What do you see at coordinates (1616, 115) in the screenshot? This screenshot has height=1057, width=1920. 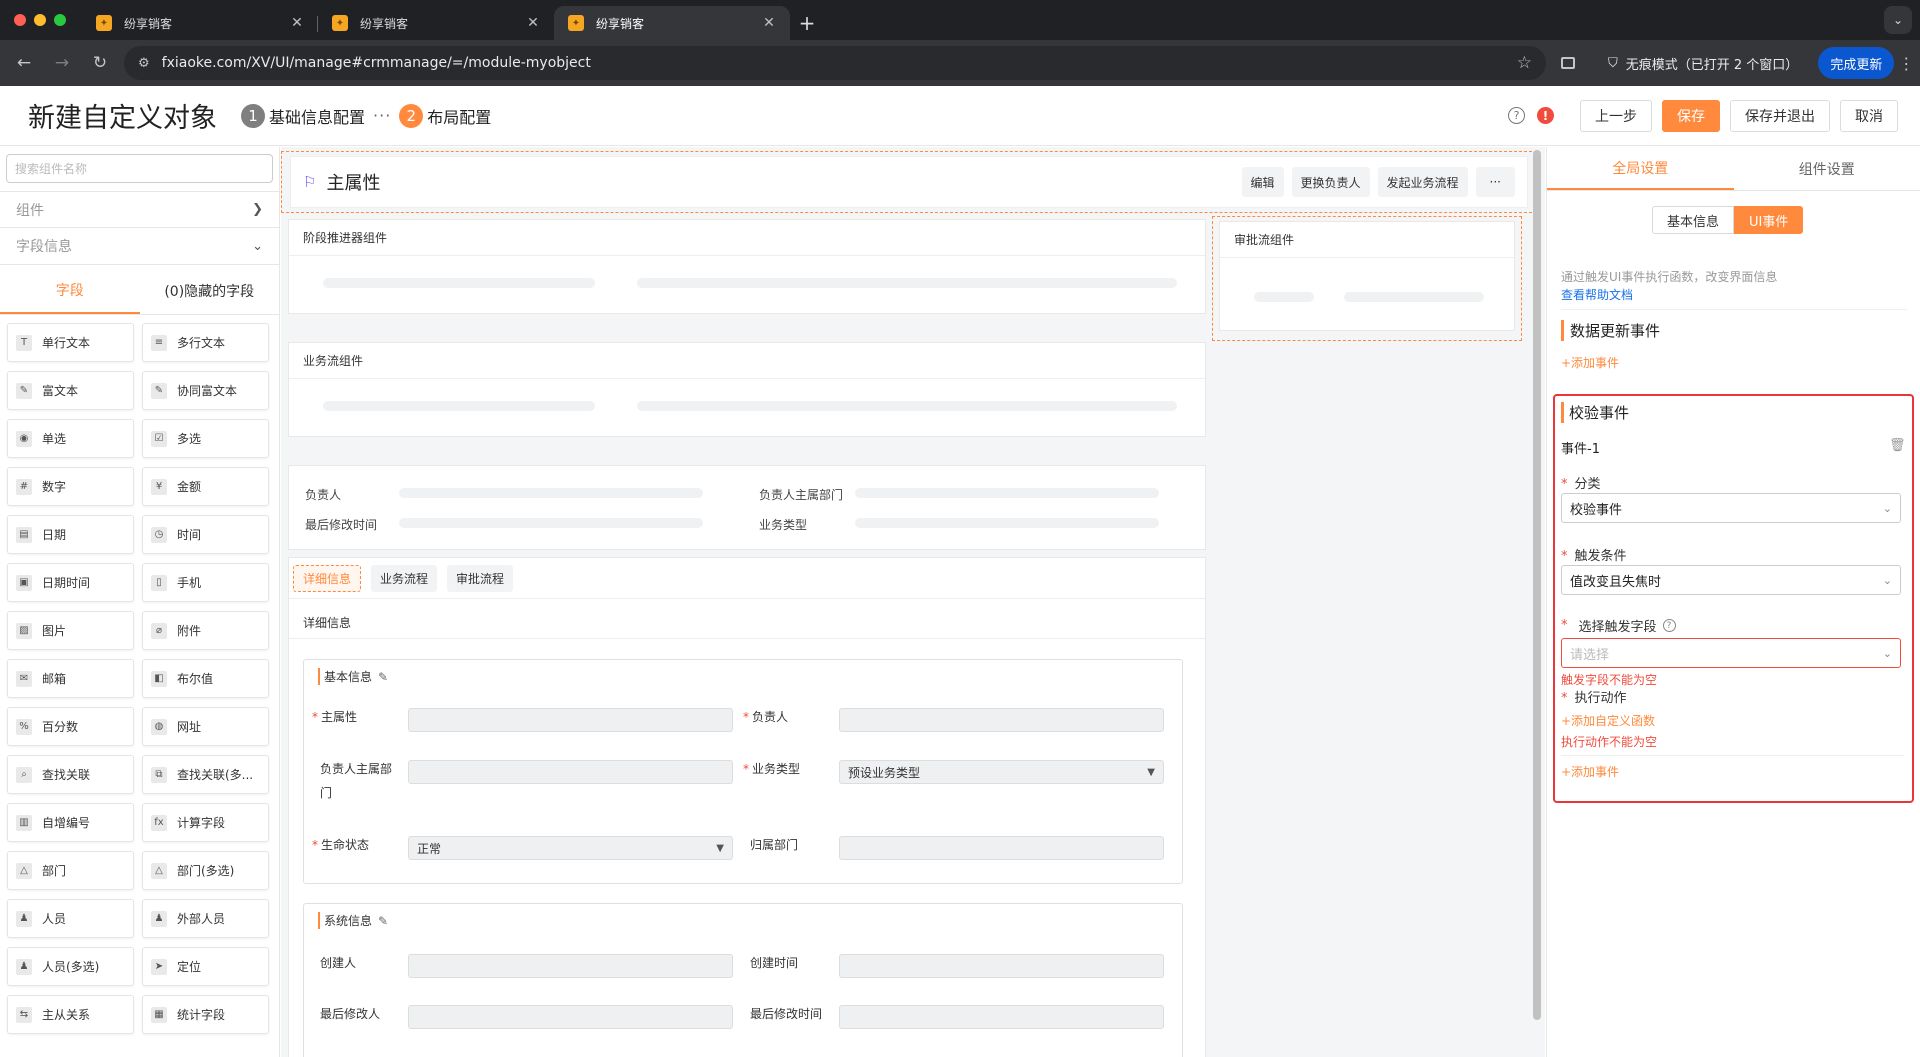 I see `prev-step-button: 上一步` at bounding box center [1616, 115].